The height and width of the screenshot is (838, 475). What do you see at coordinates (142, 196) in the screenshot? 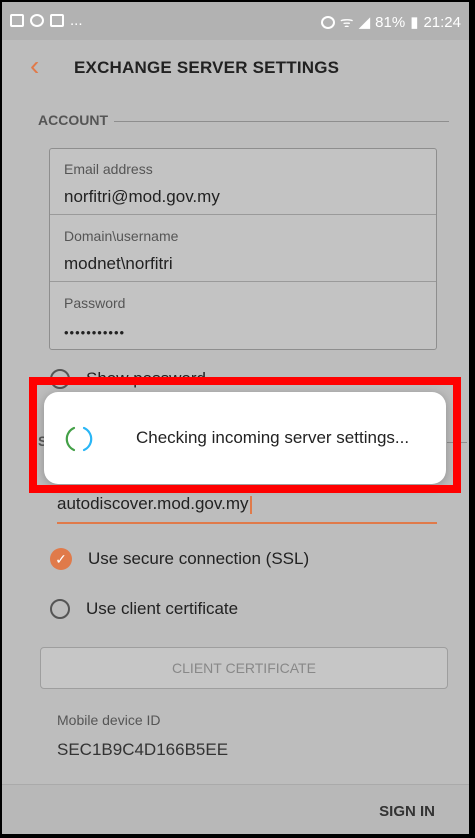
I see `email-value: norfitri@mod.gov.my` at bounding box center [142, 196].